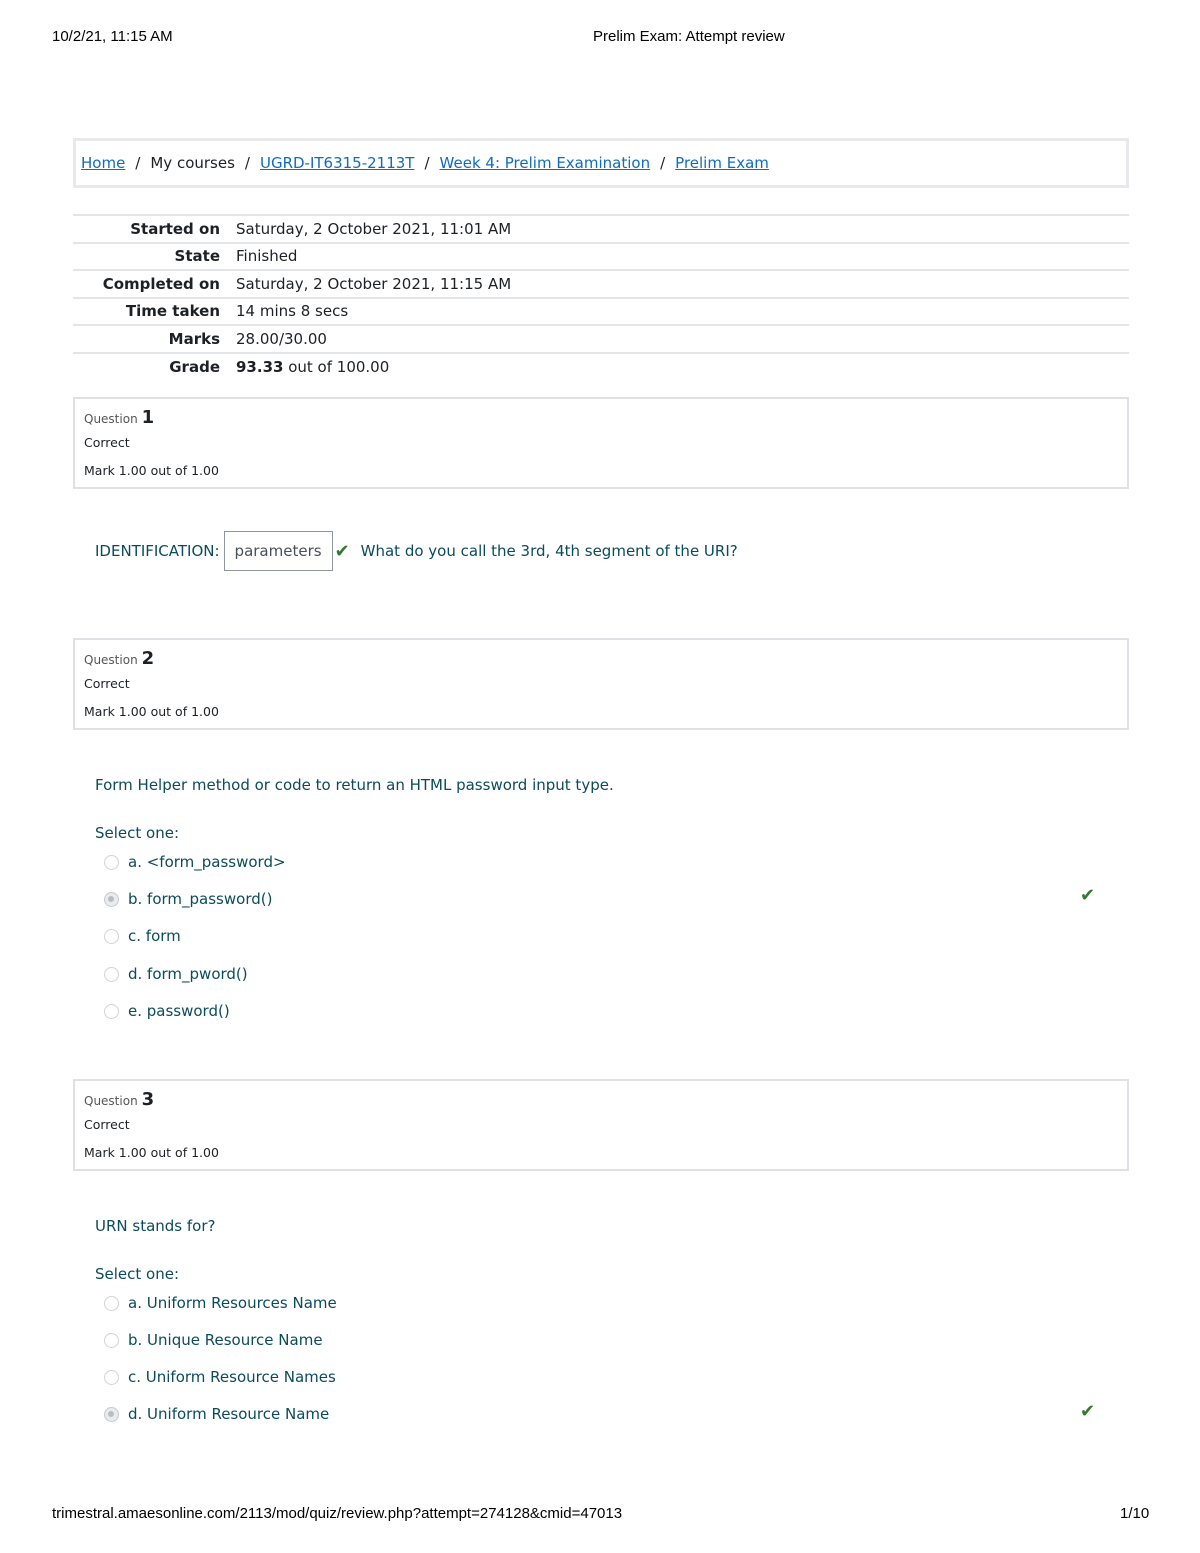  What do you see at coordinates (148, 1099) in the screenshot?
I see `question-number: 3` at bounding box center [148, 1099].